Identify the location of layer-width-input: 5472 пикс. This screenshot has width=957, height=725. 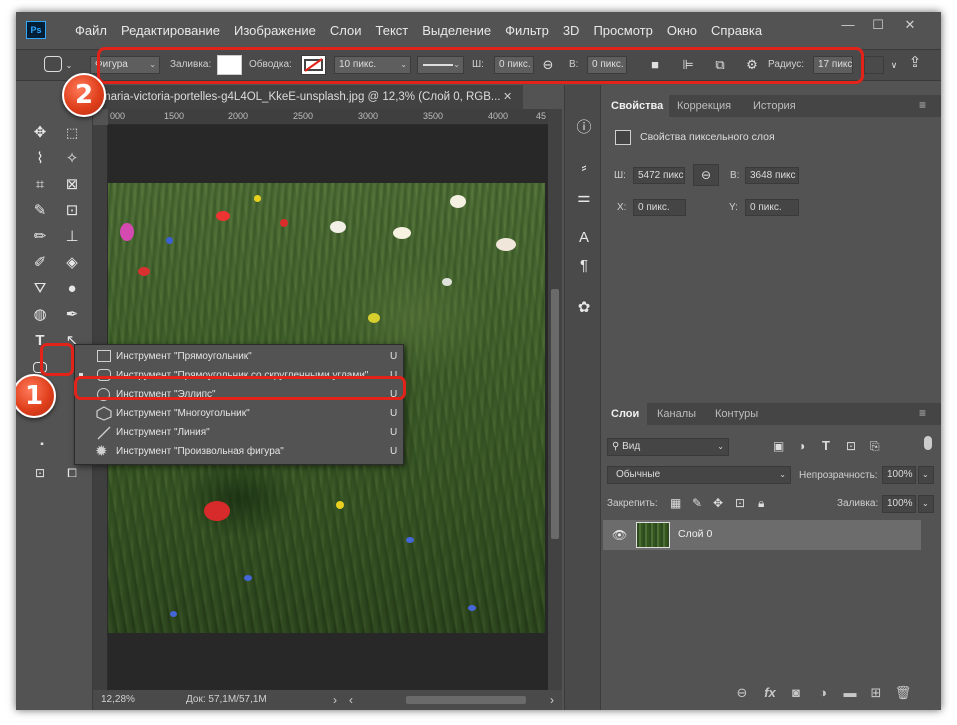
(659, 175).